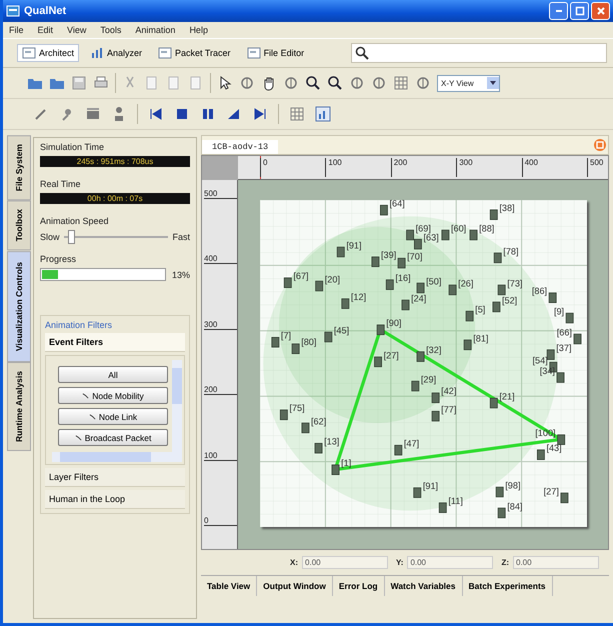 Image resolution: width=613 pixels, height=626 pixels. Describe the element at coordinates (19, 306) in the screenshot. I see `side-tab: Visualization Controls` at that location.